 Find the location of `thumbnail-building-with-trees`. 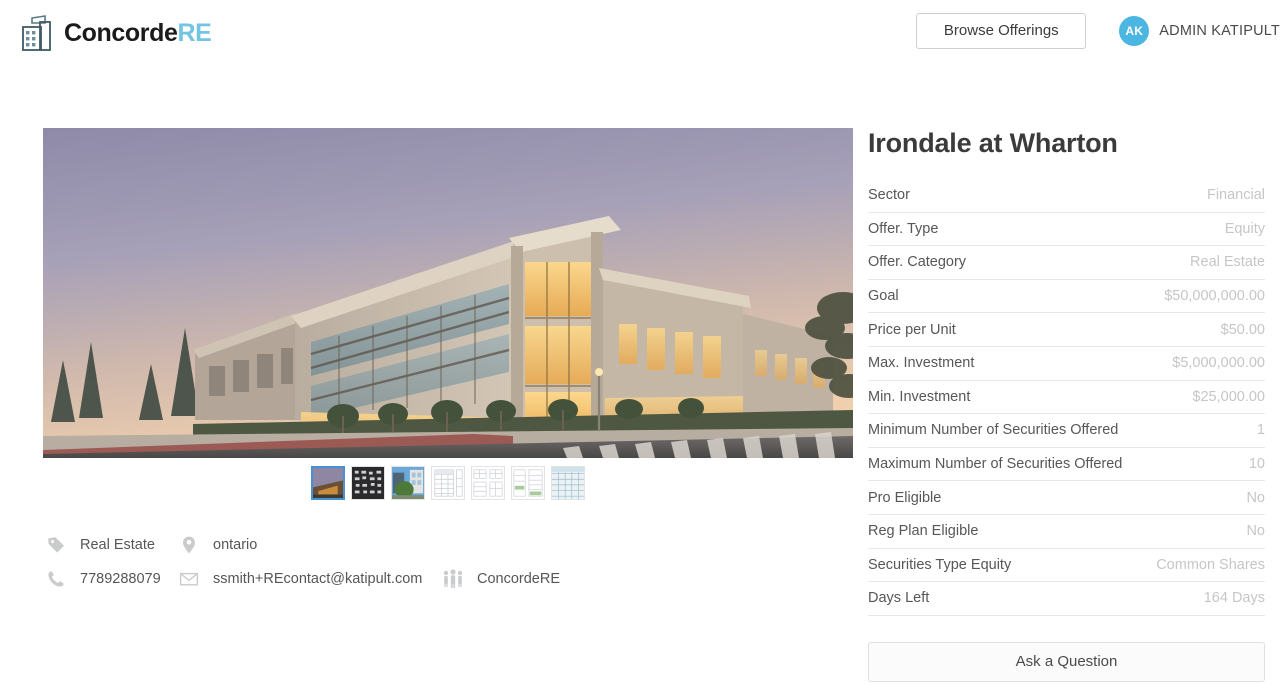

thumbnail-building-with-trees is located at coordinates (408, 483).